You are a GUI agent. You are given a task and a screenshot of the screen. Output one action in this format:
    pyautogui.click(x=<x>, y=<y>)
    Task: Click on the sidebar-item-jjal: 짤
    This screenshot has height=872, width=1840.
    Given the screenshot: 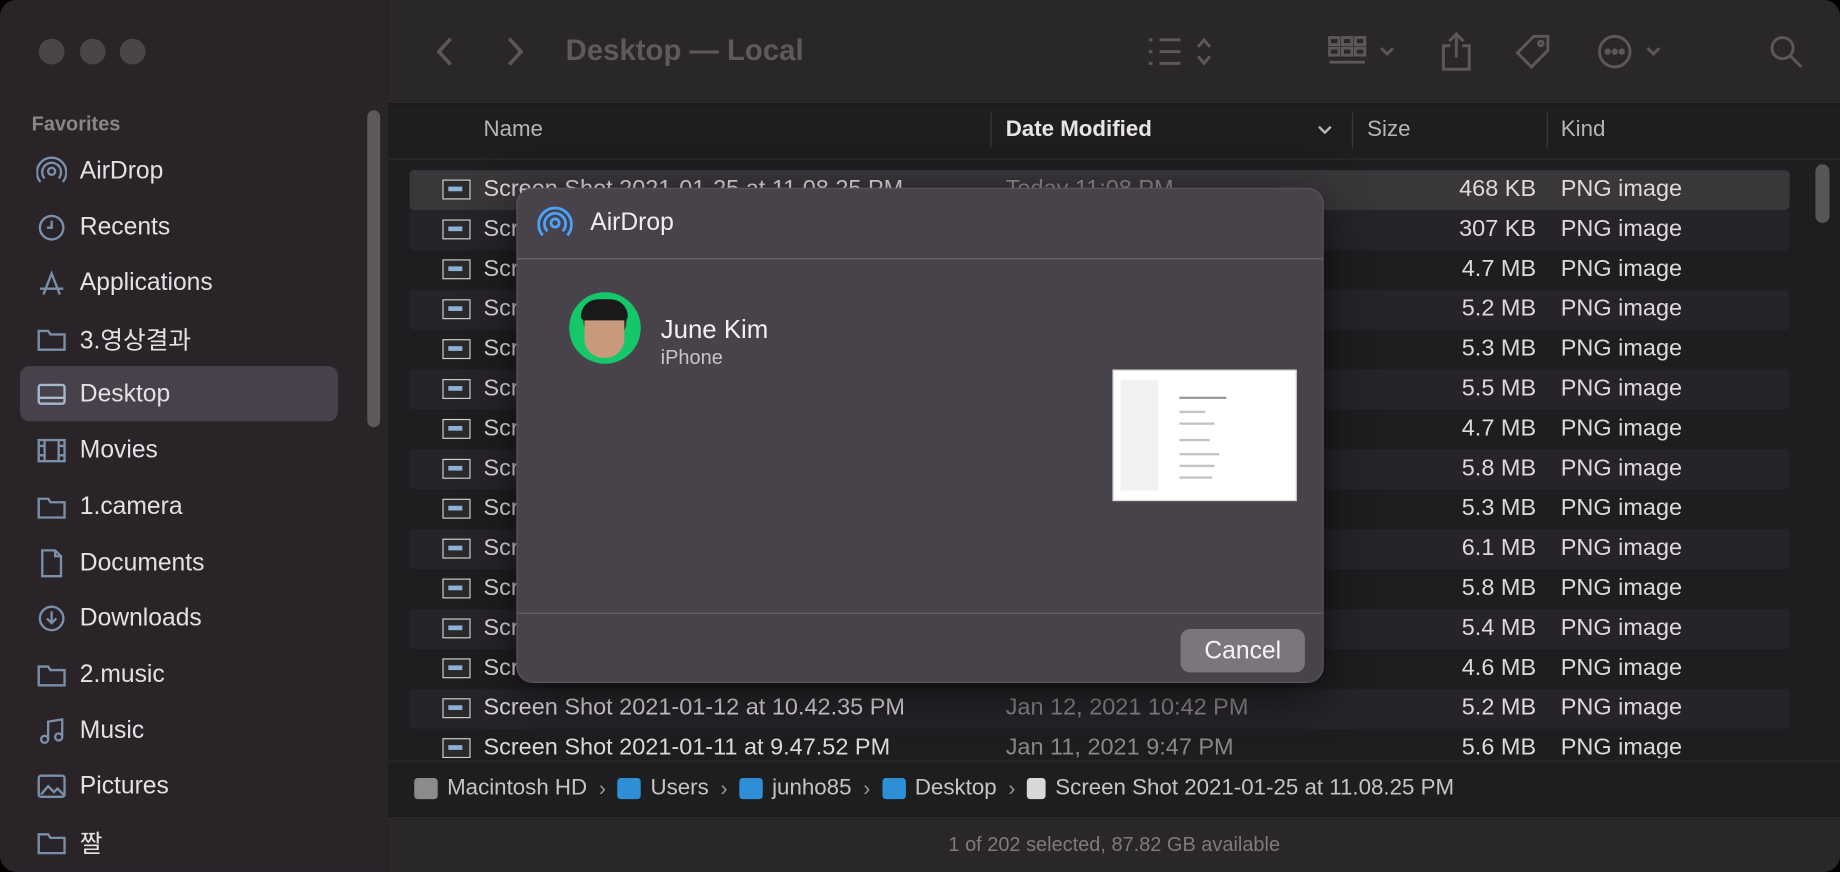 What is the action you would take?
    pyautogui.click(x=179, y=841)
    